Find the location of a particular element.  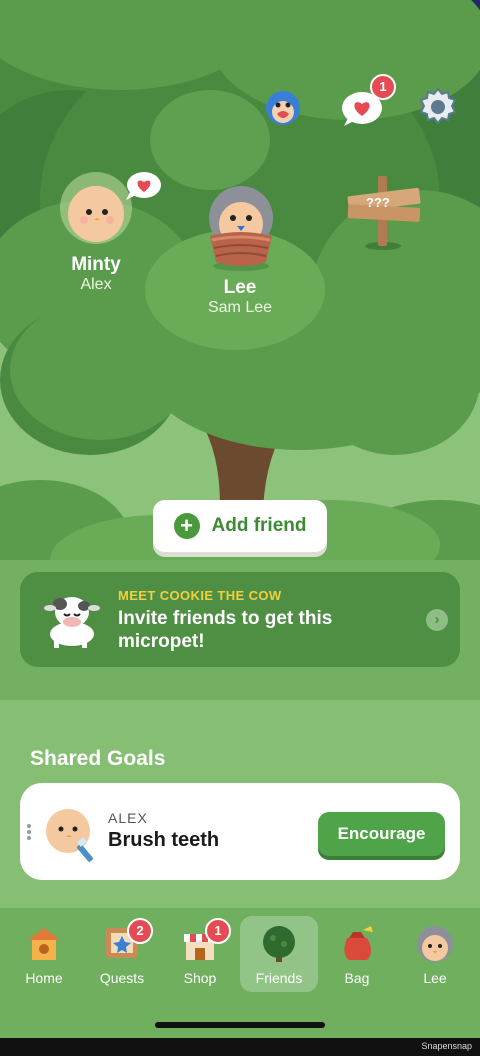

tab-label: Shop is located at coordinates (200, 978).